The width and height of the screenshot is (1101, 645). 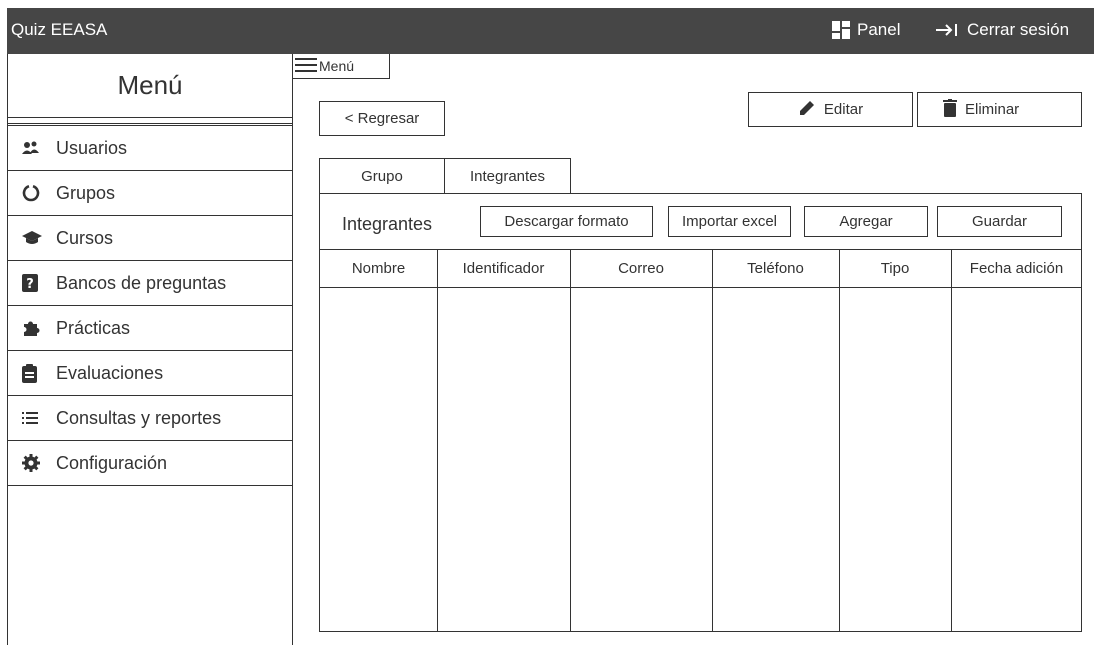 I want to click on sidebar-item-label: Prácticas, so click(x=93, y=327).